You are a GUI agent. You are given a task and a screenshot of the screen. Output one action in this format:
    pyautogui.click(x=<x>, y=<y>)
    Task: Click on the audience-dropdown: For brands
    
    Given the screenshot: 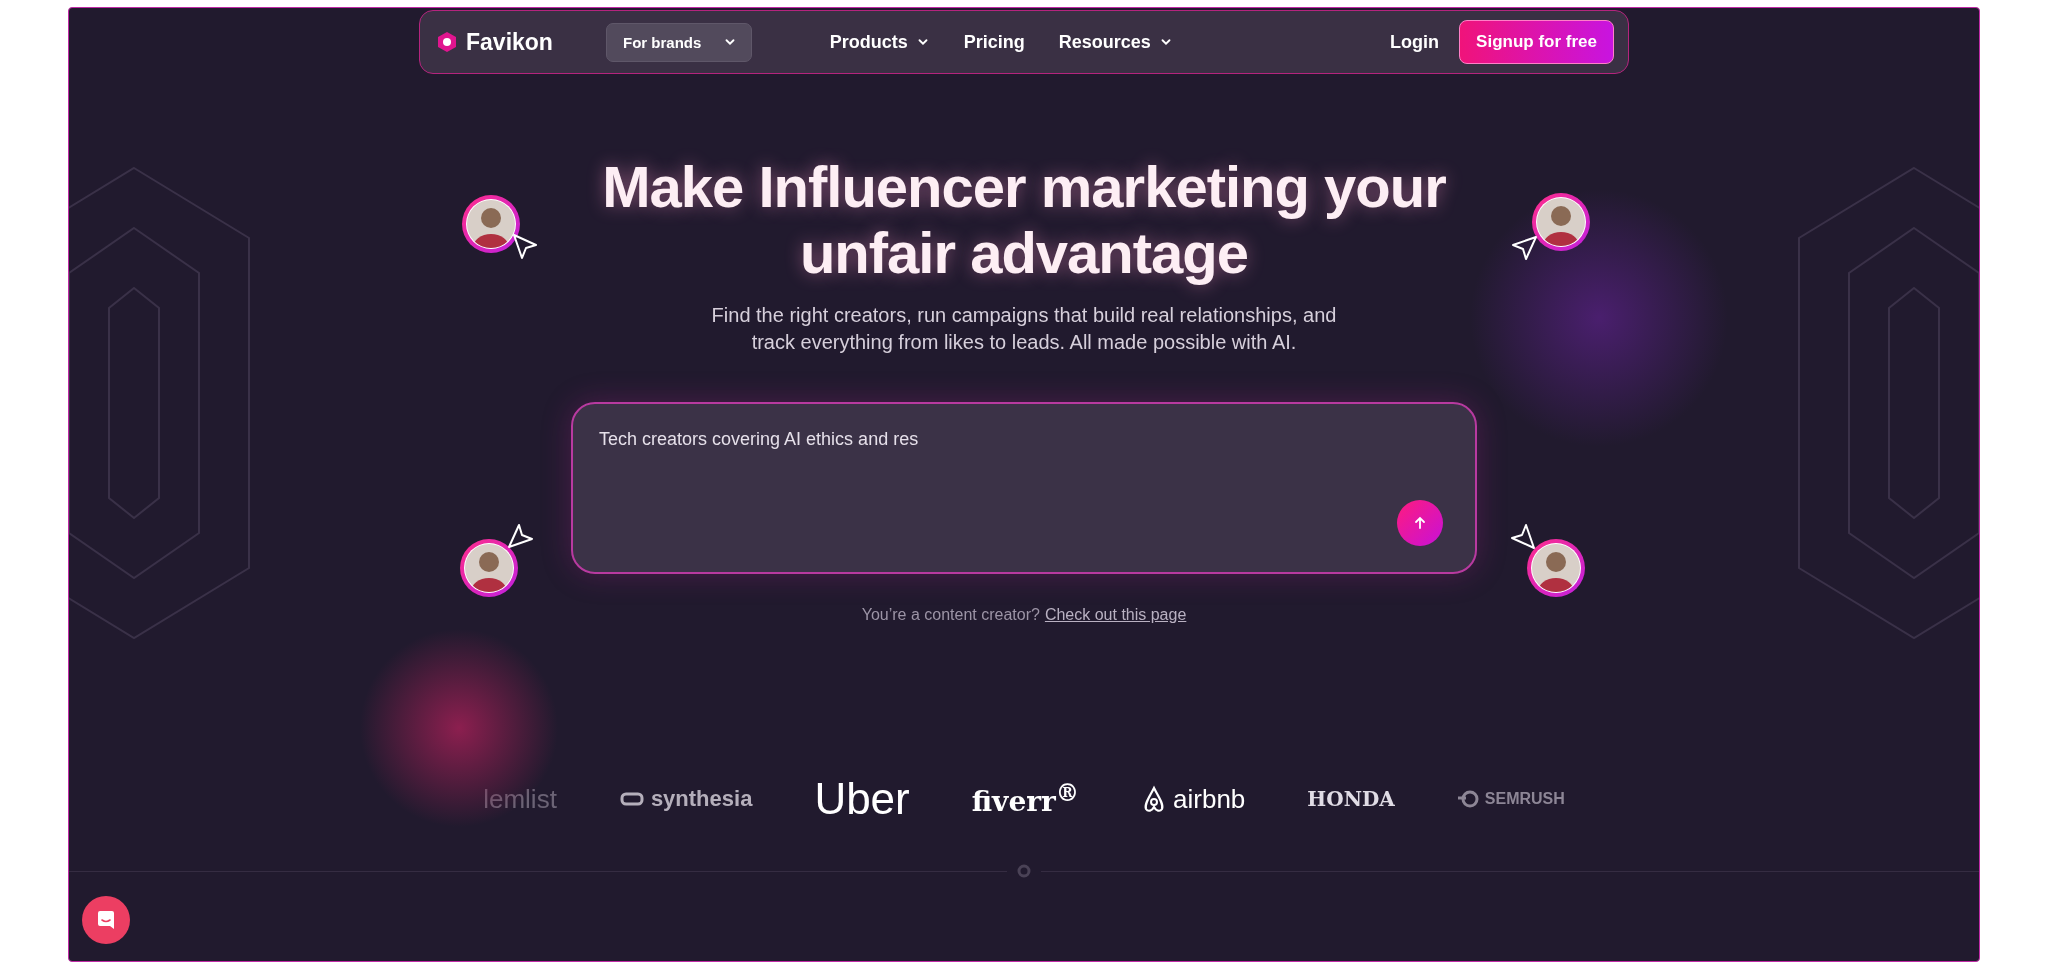 What is the action you would take?
    pyautogui.click(x=679, y=42)
    